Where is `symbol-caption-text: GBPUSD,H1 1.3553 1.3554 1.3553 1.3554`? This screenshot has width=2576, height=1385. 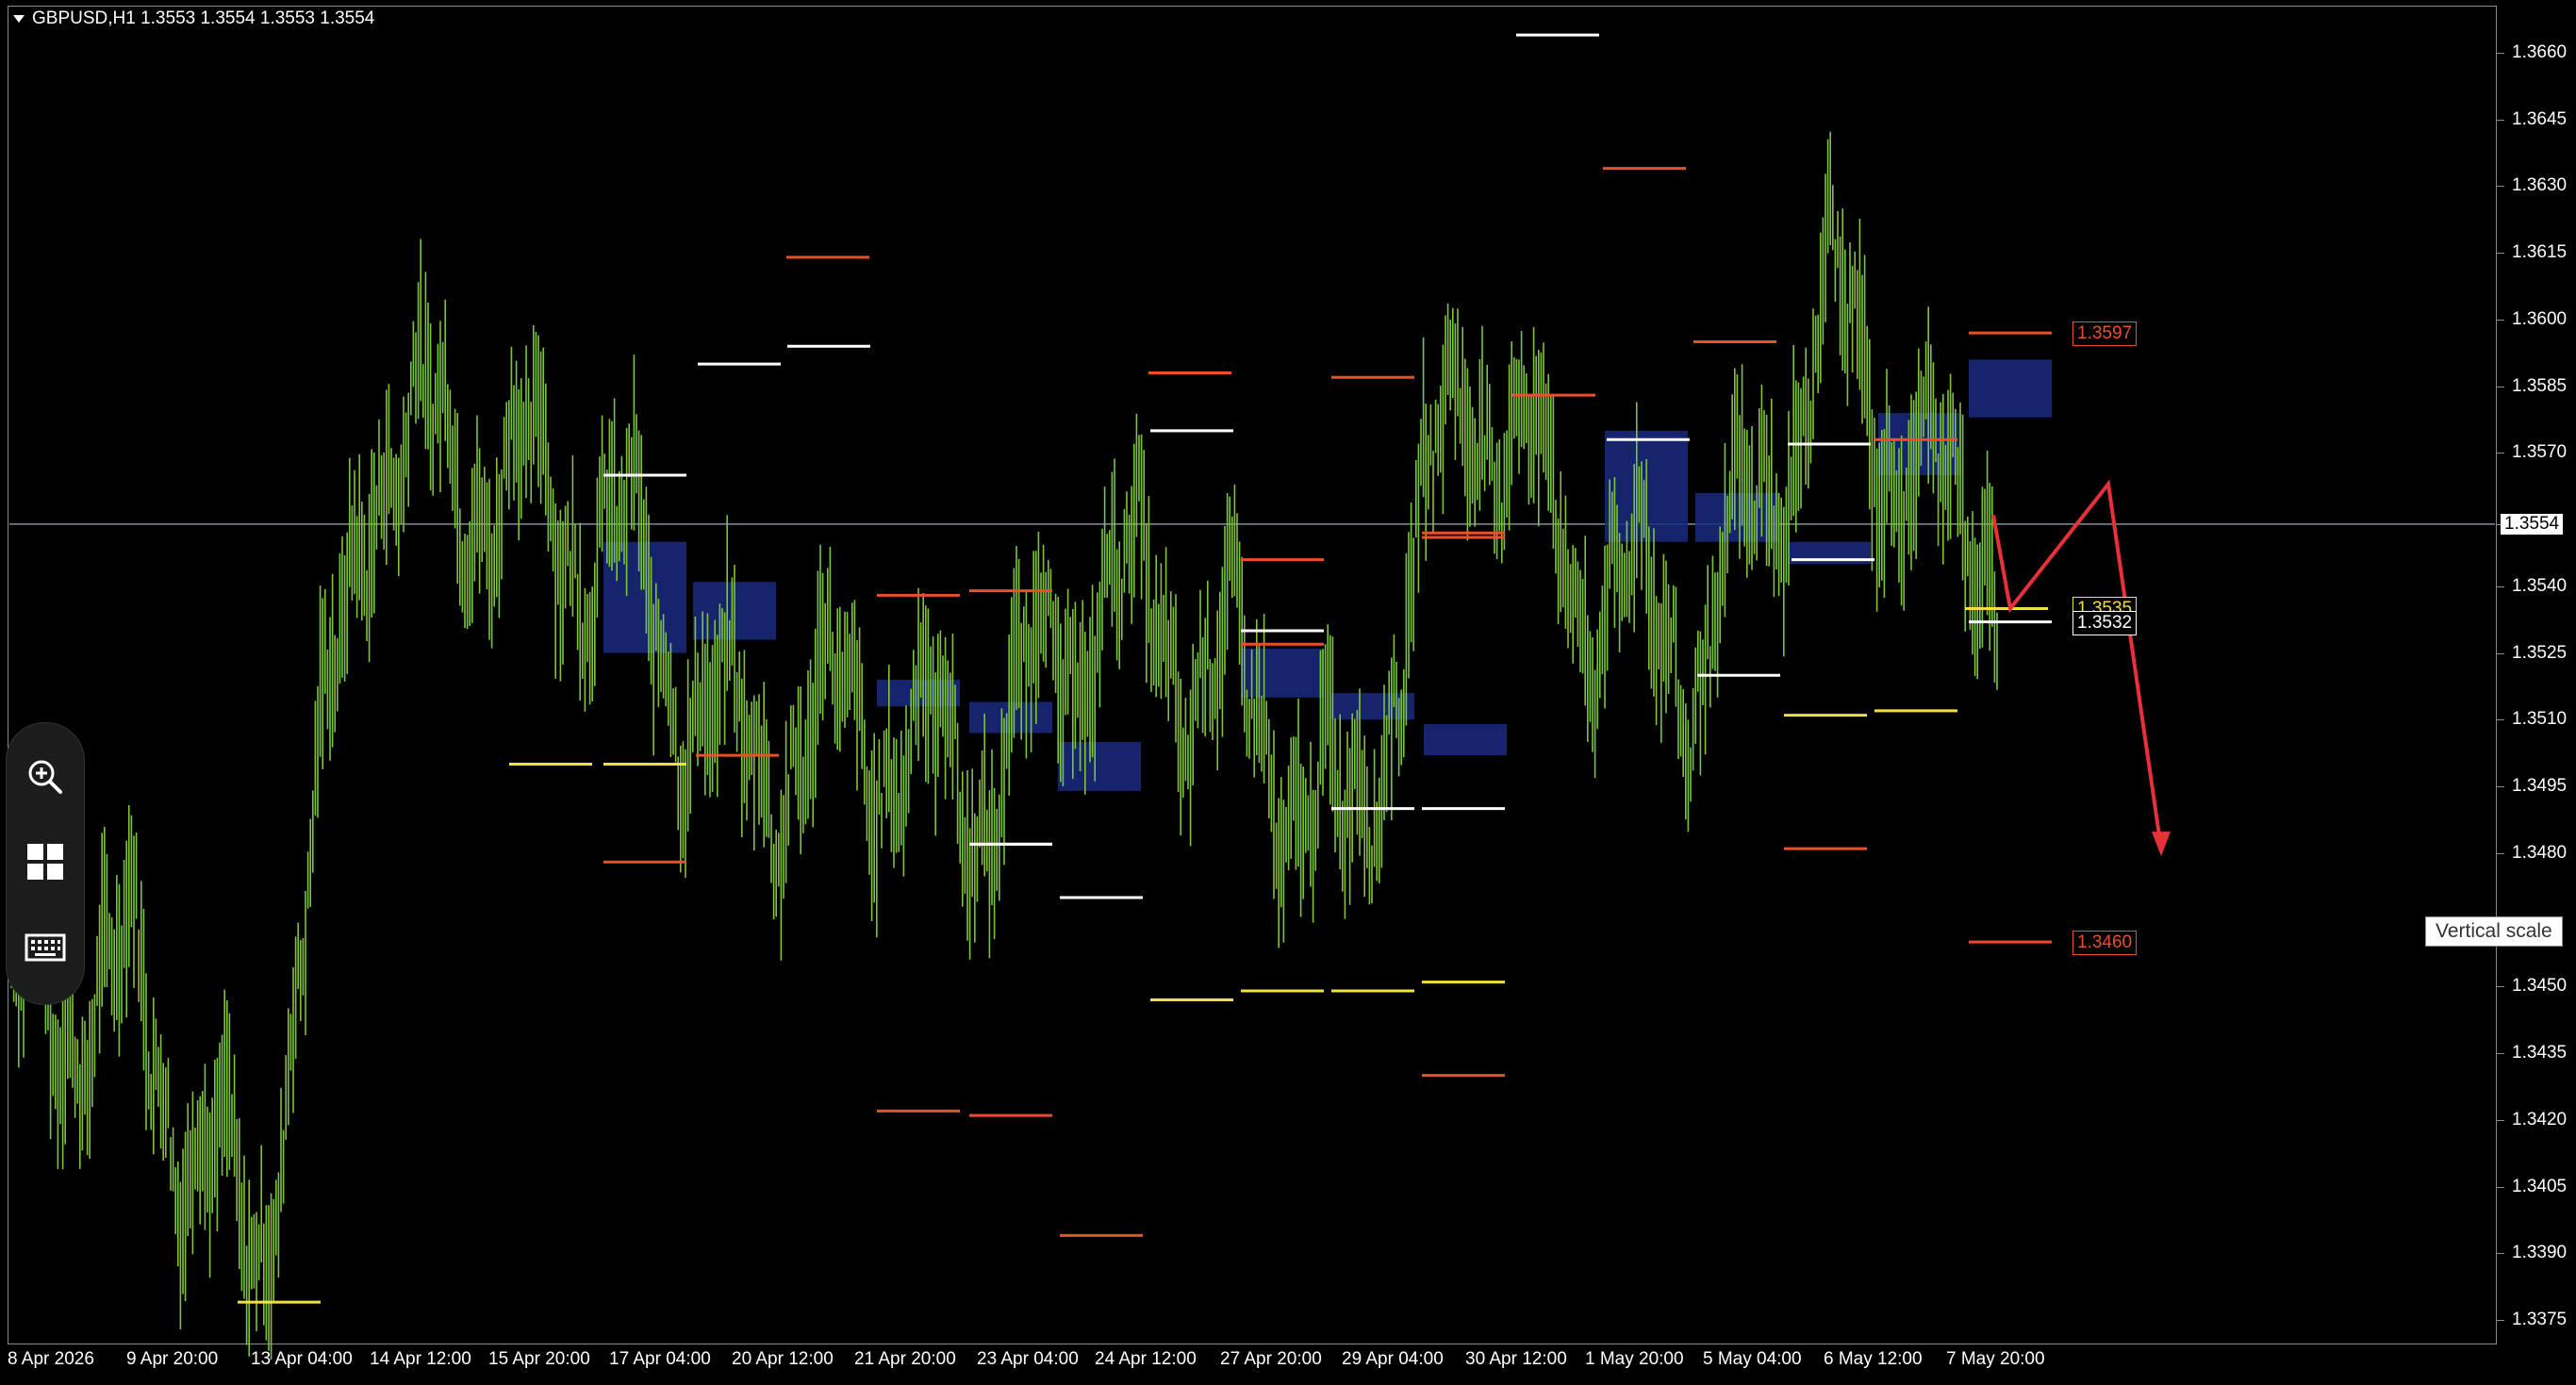
symbol-caption-text: GBPUSD,H1 1.3553 1.3554 1.3553 1.3554 is located at coordinates (203, 18).